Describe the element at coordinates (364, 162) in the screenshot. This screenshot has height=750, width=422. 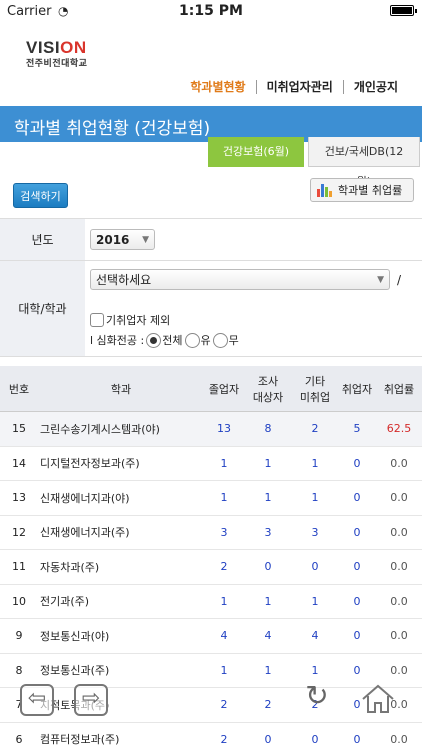
I see `tab-tax-db: 건보/국세DB(12월)` at that location.